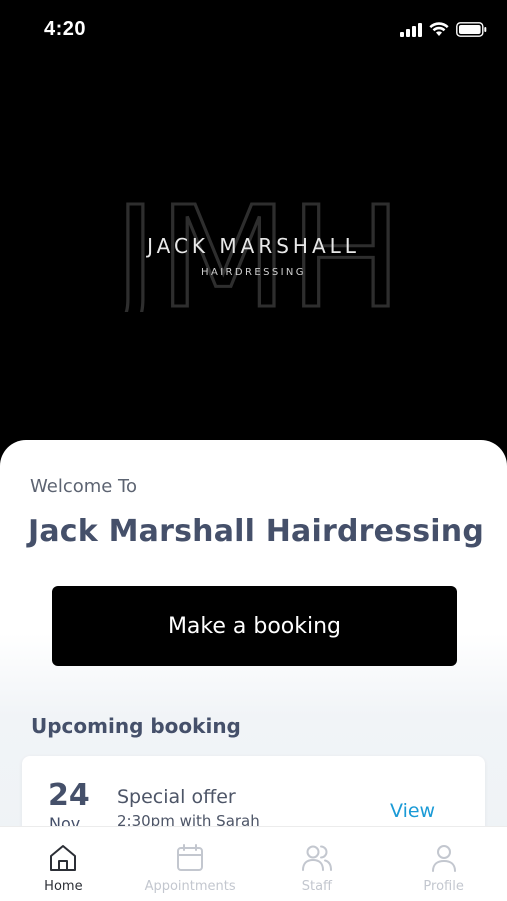  Describe the element at coordinates (471, 29) in the screenshot. I see `battery-icon` at that location.